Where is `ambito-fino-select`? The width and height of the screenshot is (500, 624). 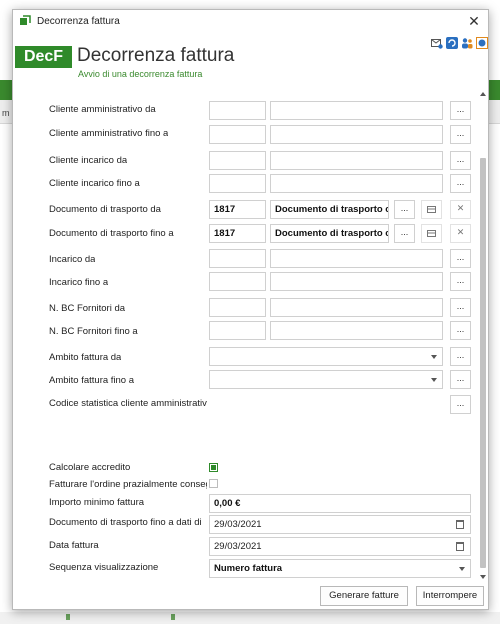 ambito-fino-select is located at coordinates (326, 379).